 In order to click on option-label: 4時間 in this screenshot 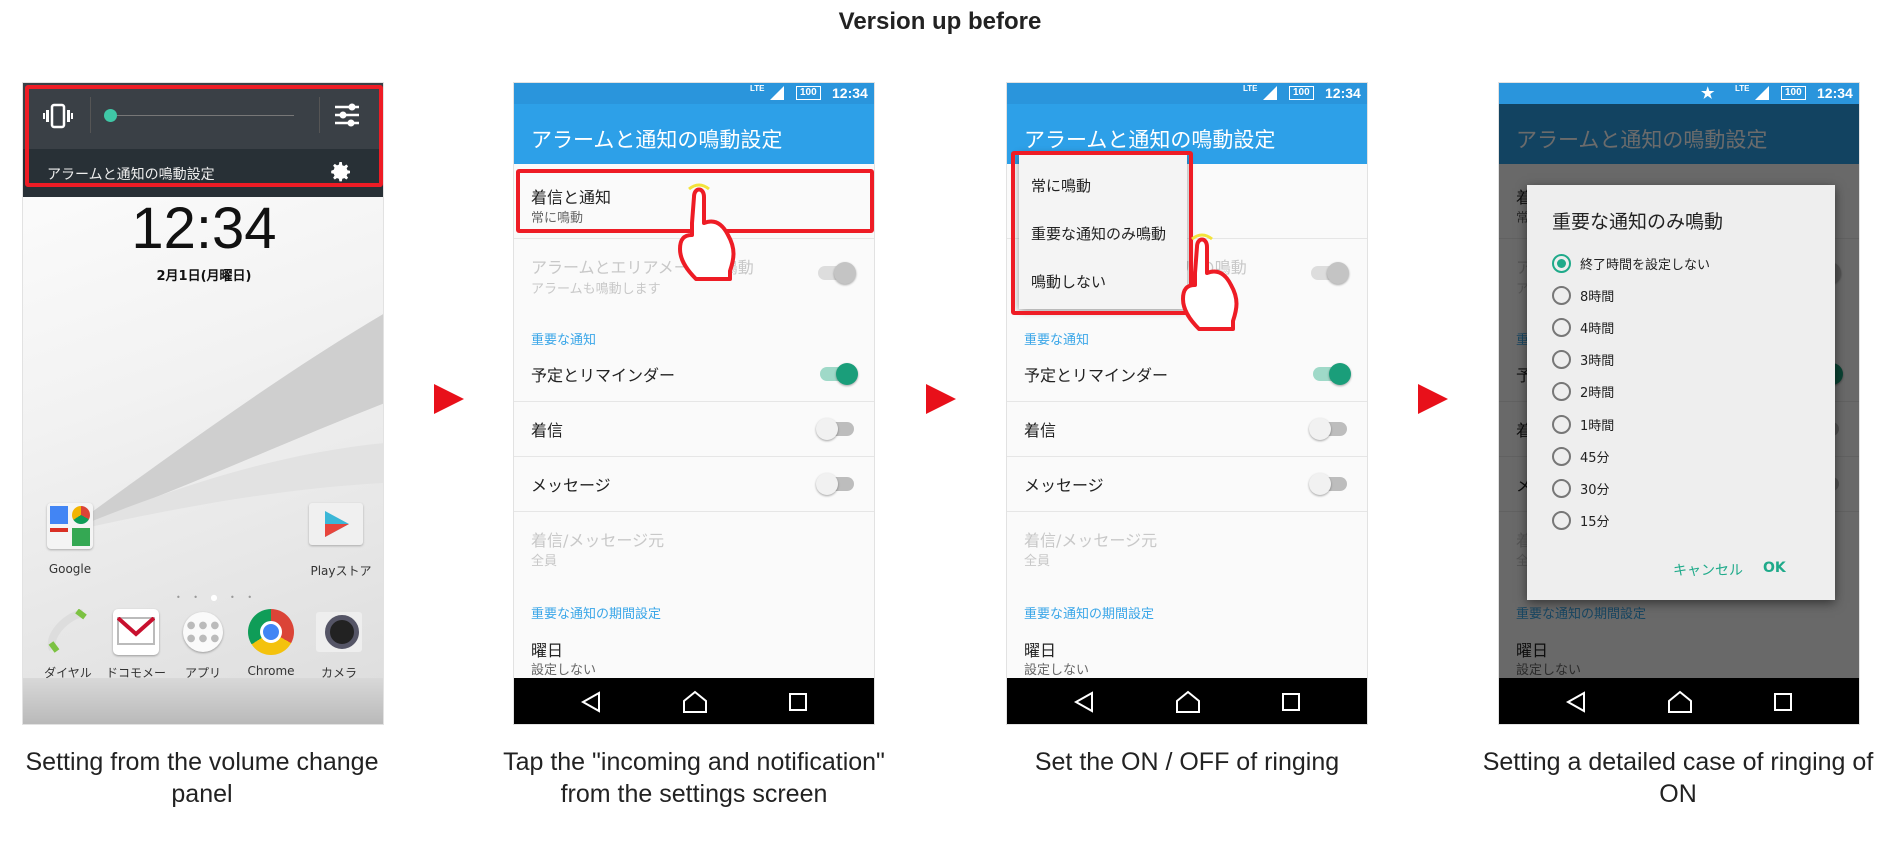, I will do `click(1597, 329)`.